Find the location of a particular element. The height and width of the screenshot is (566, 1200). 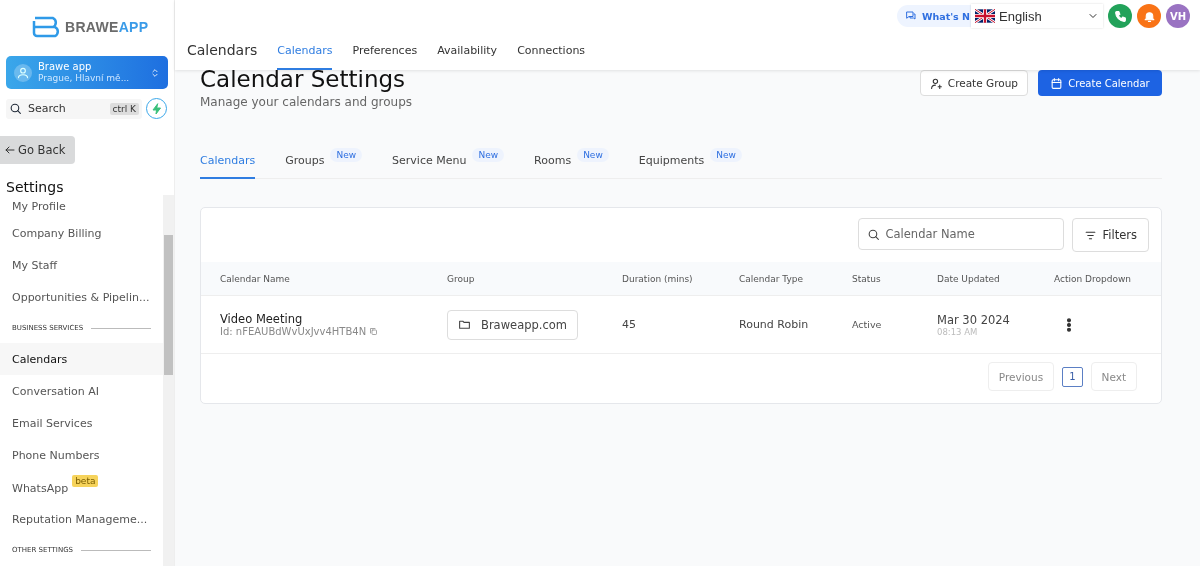

account-name: Brawe app is located at coordinates (65, 67).